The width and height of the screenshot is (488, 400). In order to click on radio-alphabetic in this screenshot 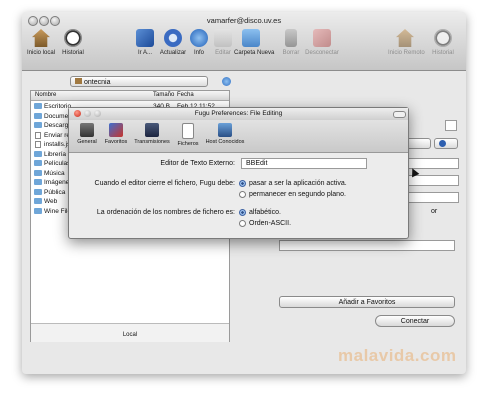, I will do `click(242, 212)`.